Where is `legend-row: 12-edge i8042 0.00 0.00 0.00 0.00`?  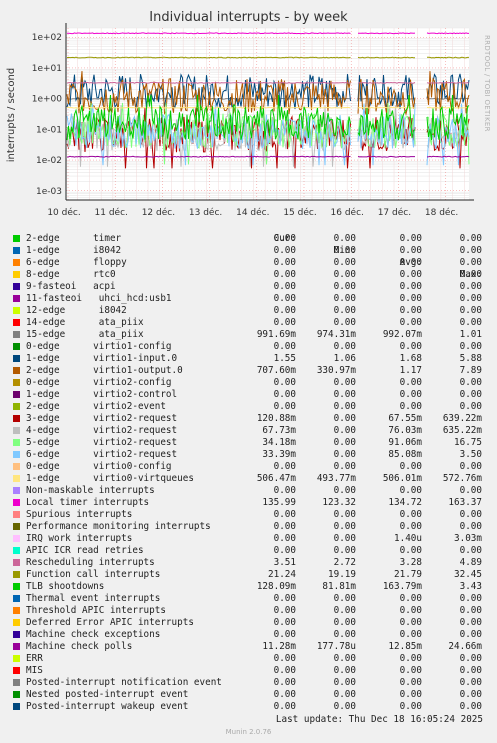 legend-row: 12-edge i8042 0.00 0.00 0.00 0.00 is located at coordinates (248, 311).